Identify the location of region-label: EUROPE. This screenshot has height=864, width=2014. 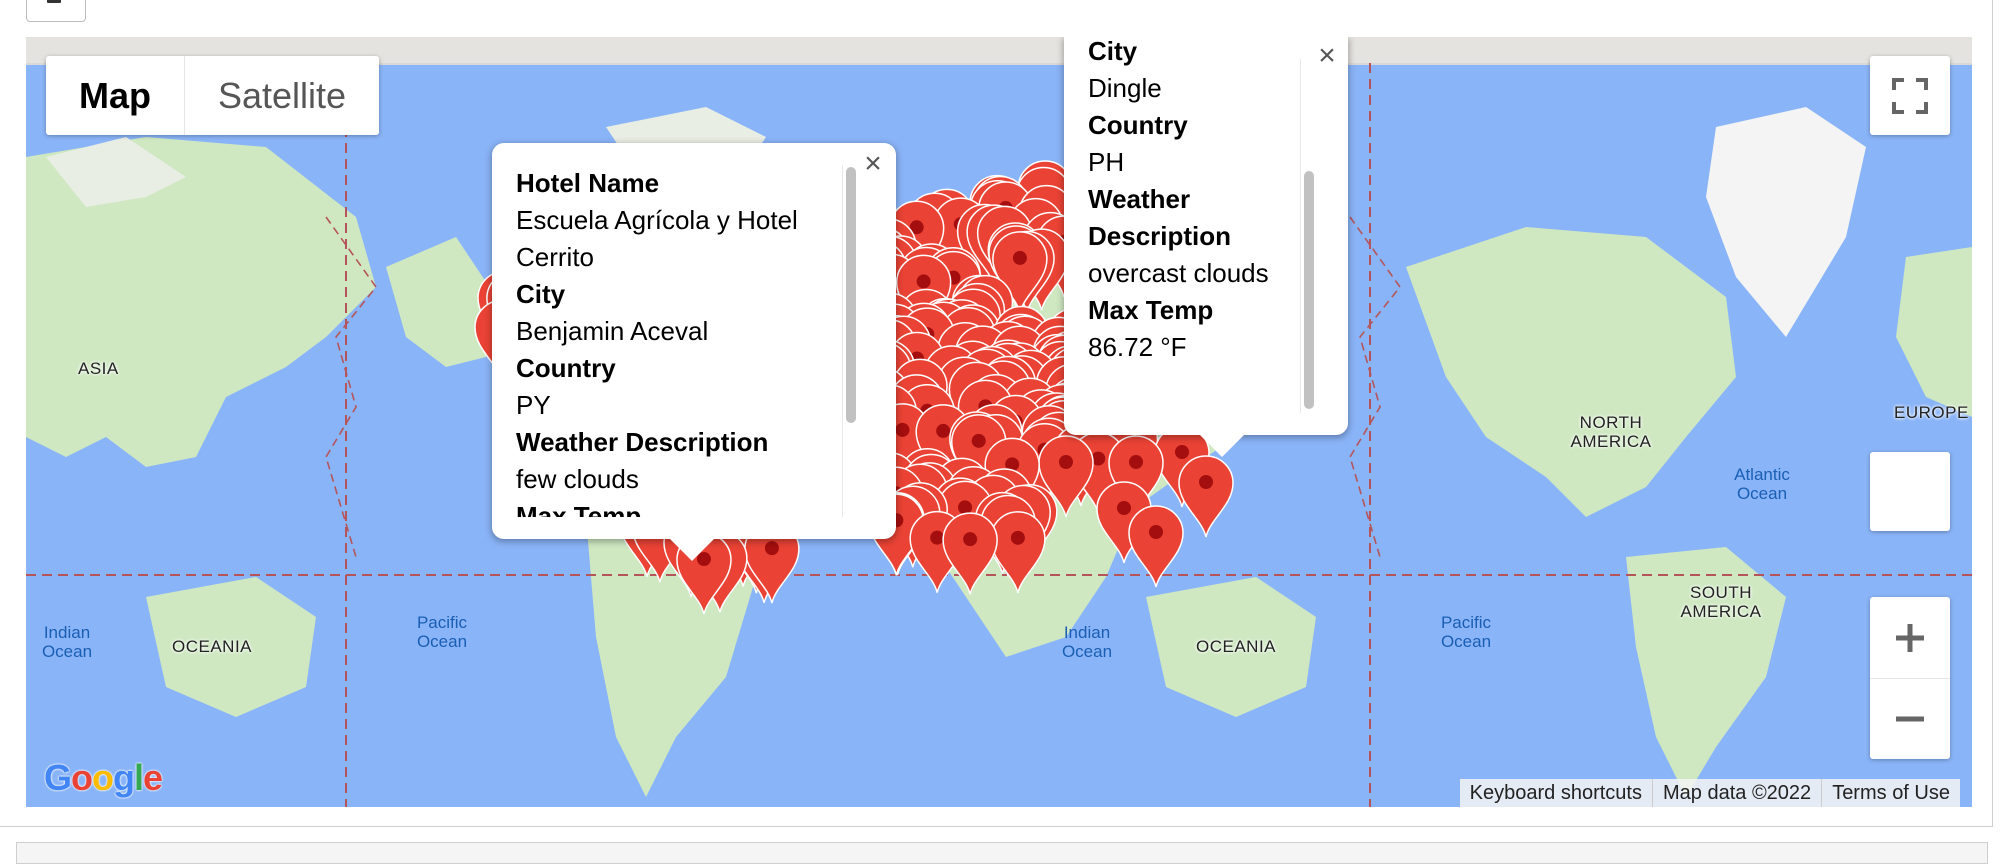
(1931, 412).